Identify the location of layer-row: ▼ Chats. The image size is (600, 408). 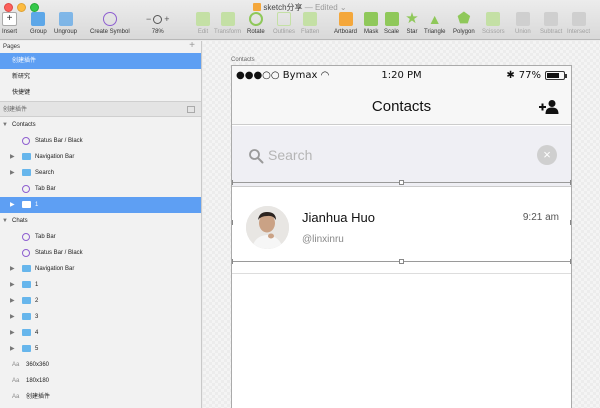
(100, 221).